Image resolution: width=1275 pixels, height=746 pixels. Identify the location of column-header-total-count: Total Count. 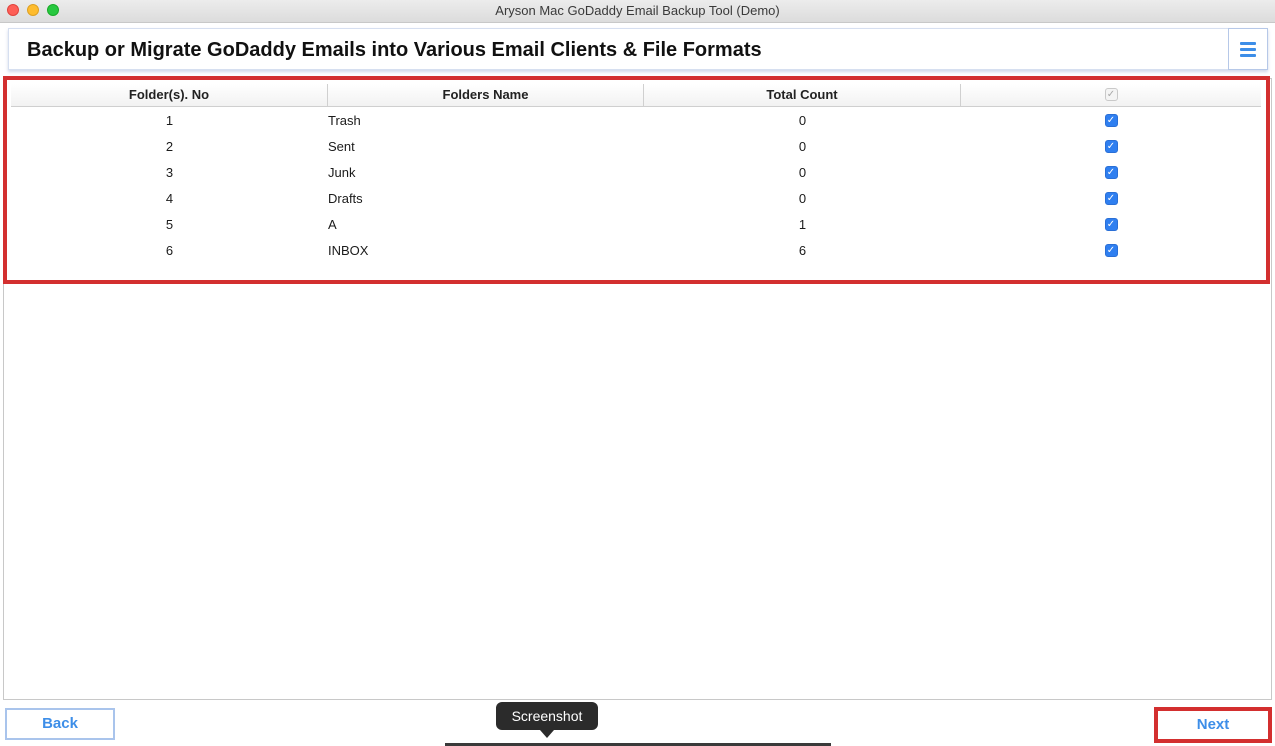
(802, 95).